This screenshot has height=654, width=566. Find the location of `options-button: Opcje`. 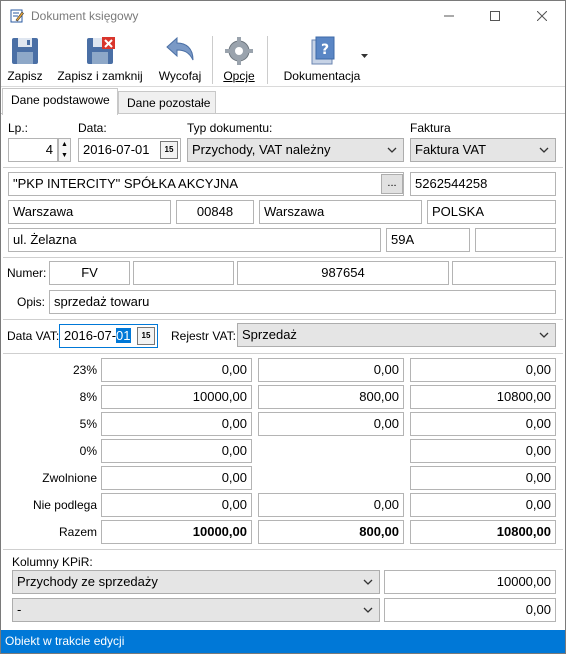

options-button: Opcje is located at coordinates (239, 60).